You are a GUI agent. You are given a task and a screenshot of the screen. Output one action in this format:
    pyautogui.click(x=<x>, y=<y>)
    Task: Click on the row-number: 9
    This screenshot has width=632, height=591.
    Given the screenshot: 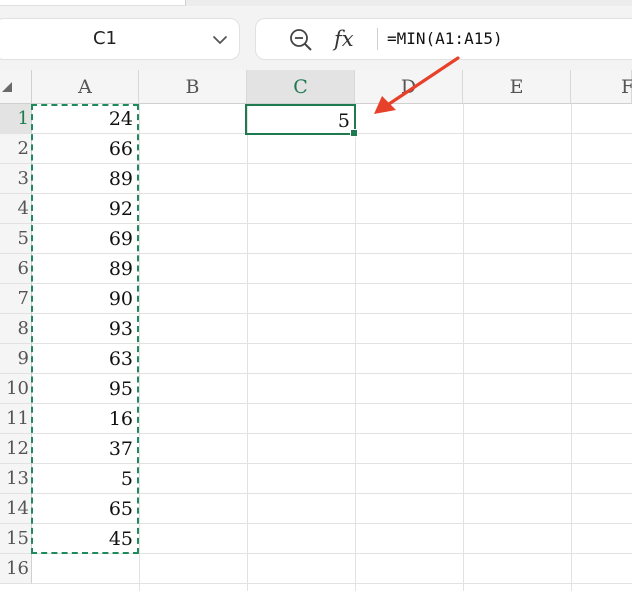 What is the action you would take?
    pyautogui.click(x=23, y=358)
    